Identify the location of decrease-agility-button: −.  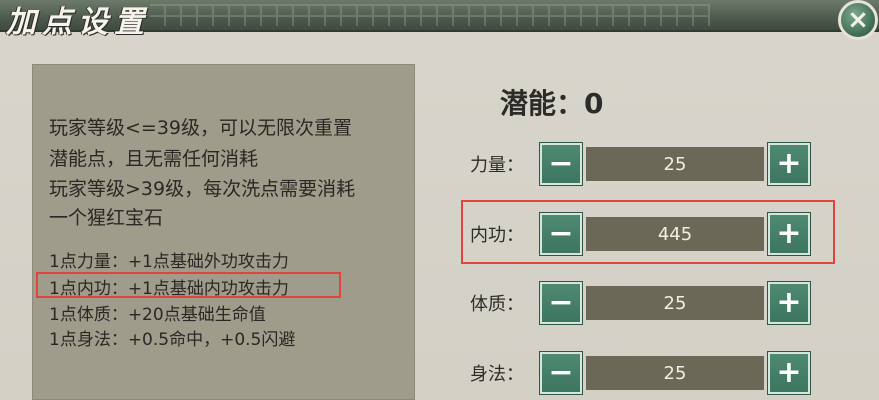
(561, 373).